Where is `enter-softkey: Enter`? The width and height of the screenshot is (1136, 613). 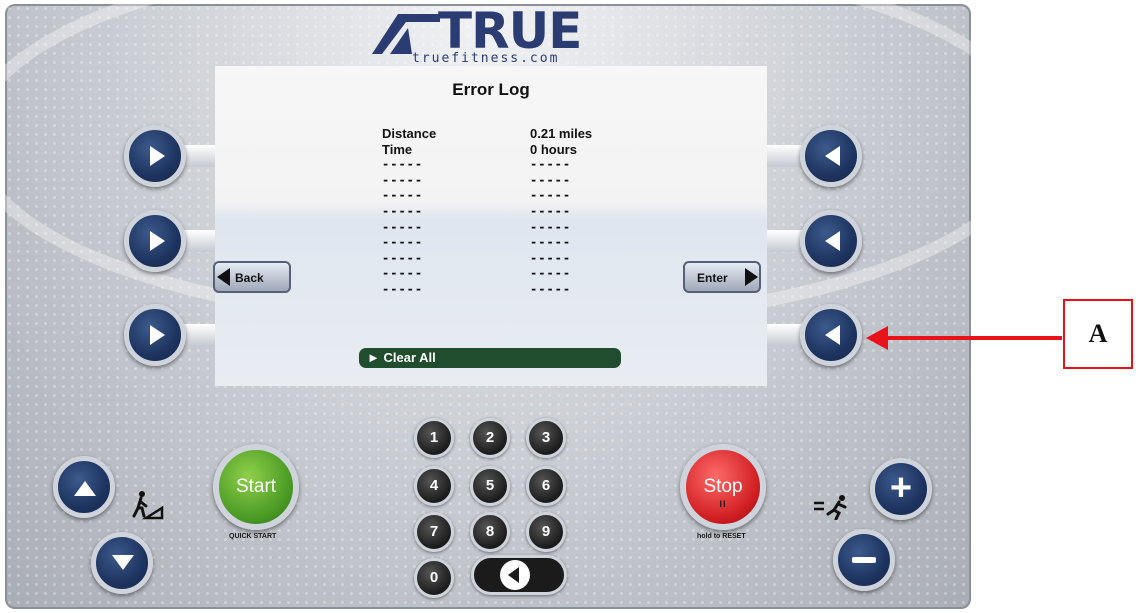 enter-softkey: Enter is located at coordinates (722, 277).